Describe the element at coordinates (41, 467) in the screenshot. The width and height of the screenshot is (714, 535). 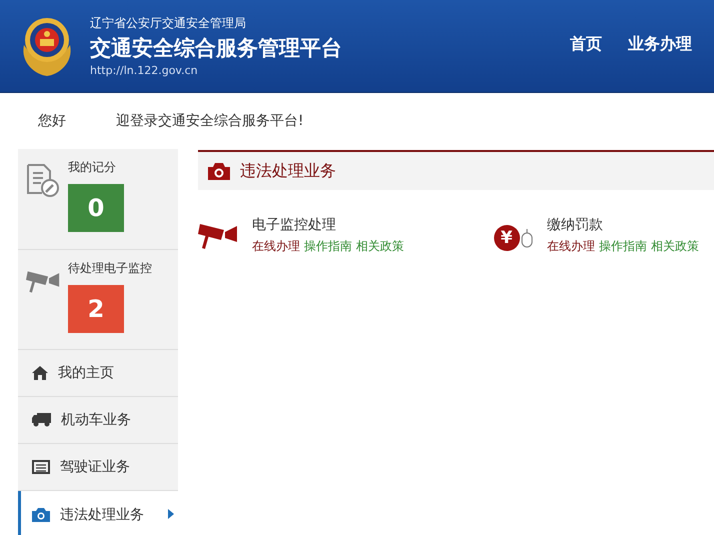
I see `id-card-icon` at that location.